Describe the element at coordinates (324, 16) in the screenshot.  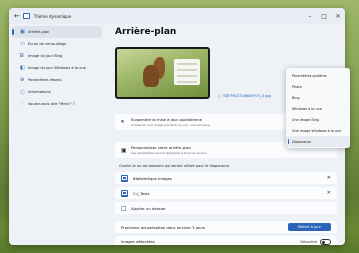
I see `maximize-button: □` at that location.